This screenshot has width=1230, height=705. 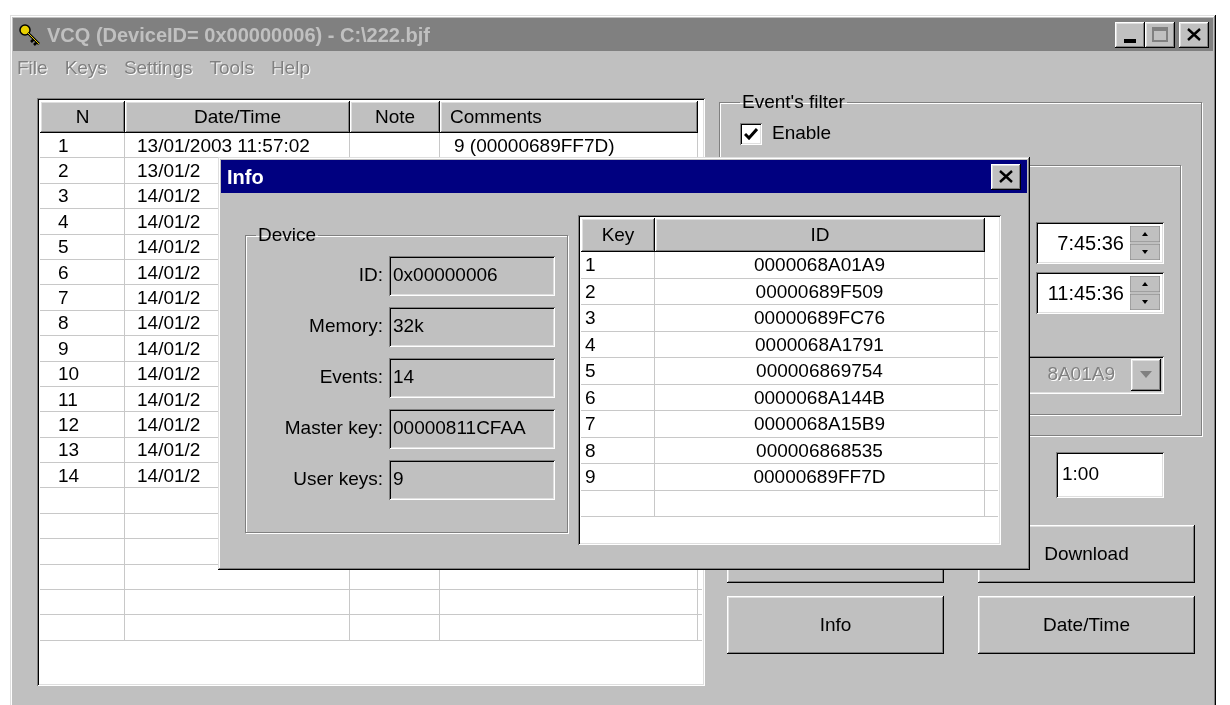 I want to click on maximize-button, so click(x=1160, y=34).